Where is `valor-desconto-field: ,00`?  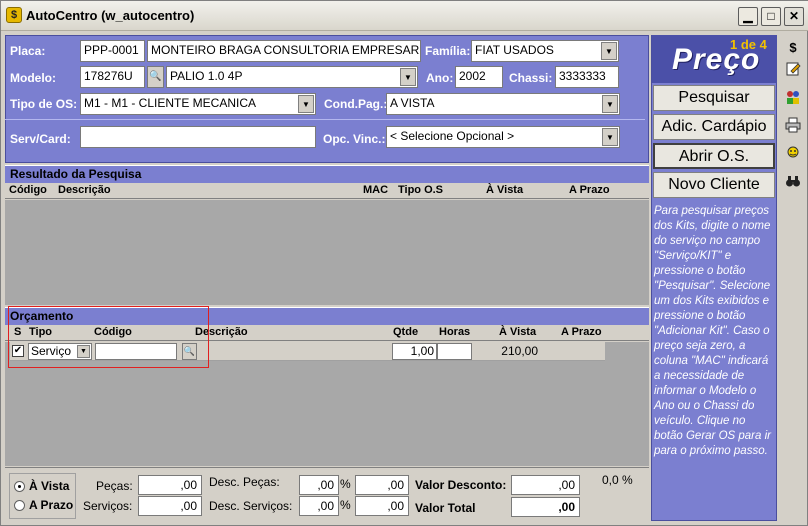 valor-desconto-field: ,00 is located at coordinates (545, 485).